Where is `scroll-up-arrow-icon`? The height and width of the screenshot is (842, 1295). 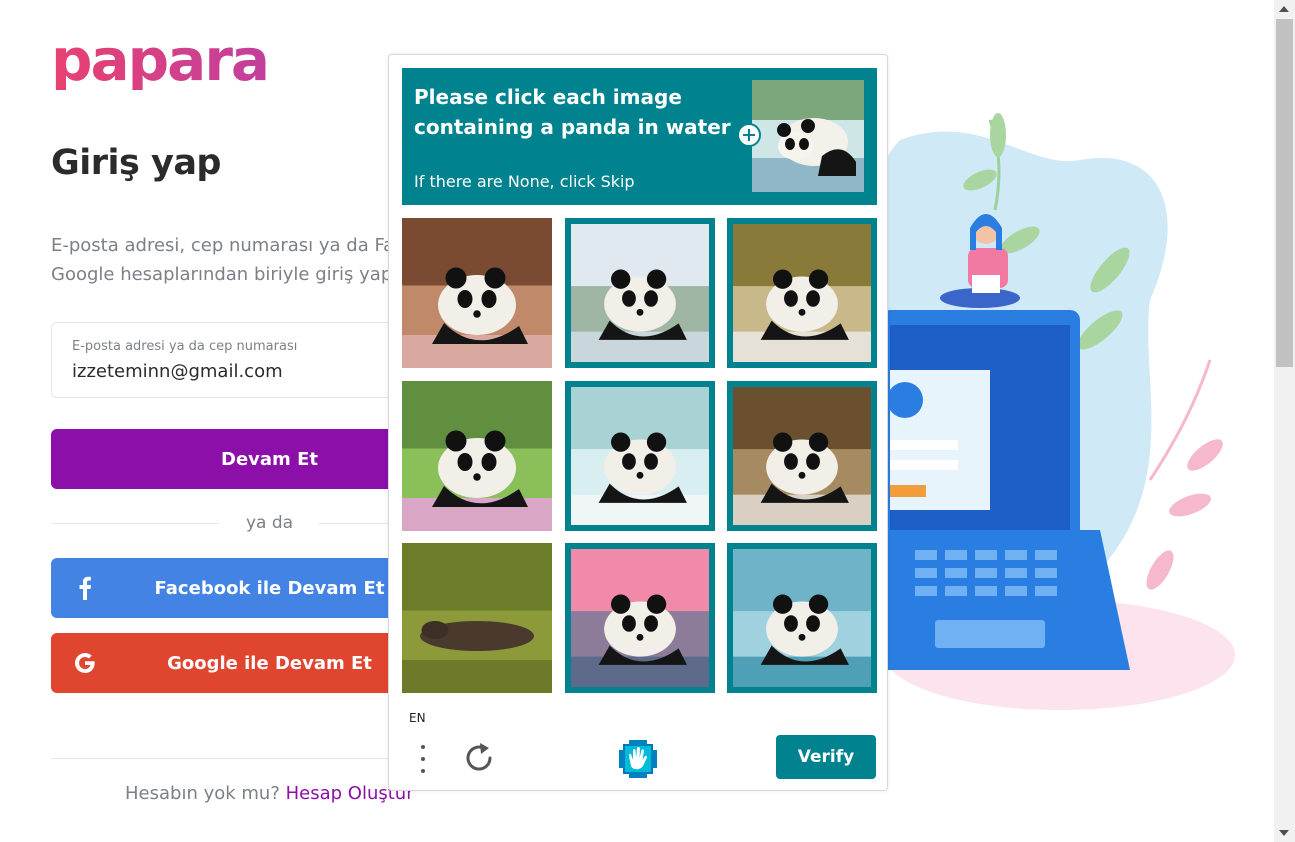 scroll-up-arrow-icon is located at coordinates (1284, 9).